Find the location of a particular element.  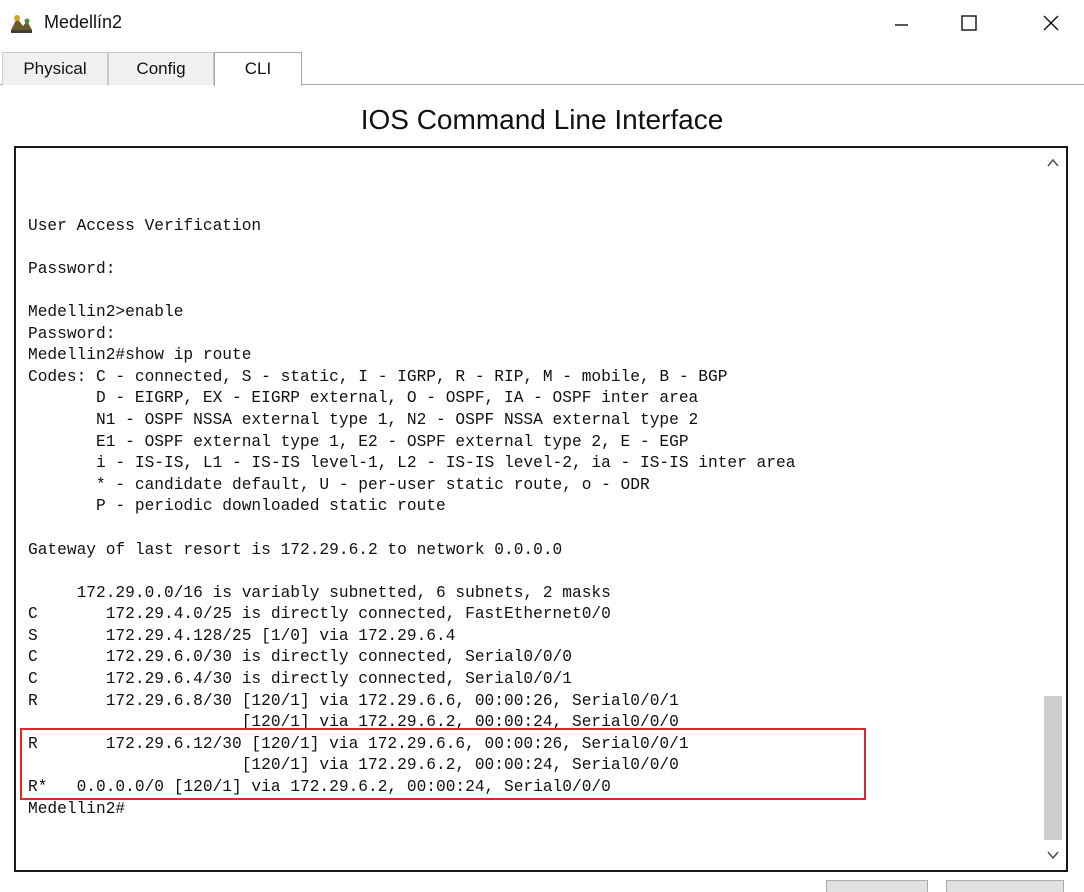

tab-bar: Physical Config CLI is located at coordinates (542, 69).